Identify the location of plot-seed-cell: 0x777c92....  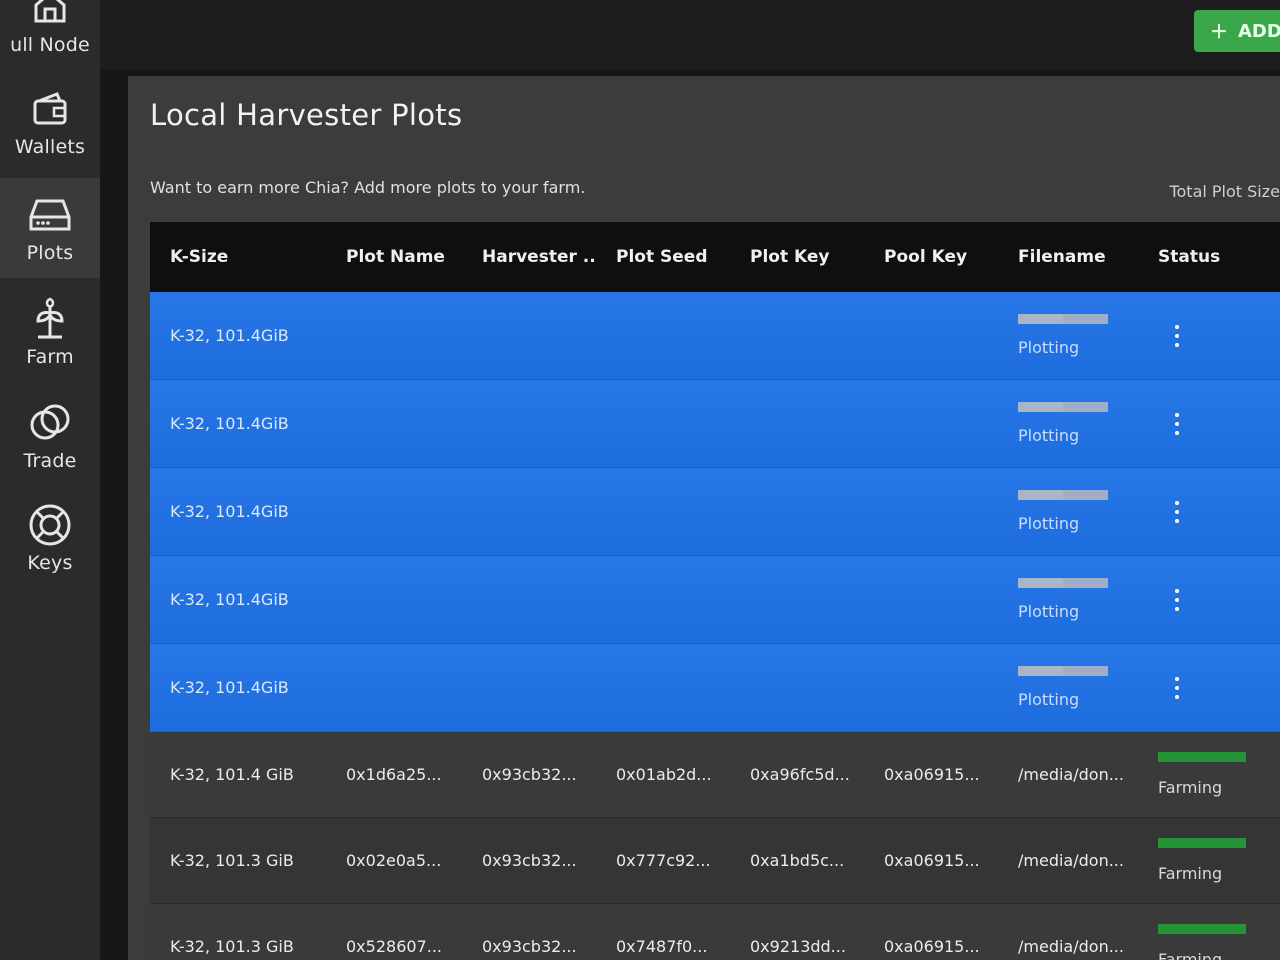
(663, 860).